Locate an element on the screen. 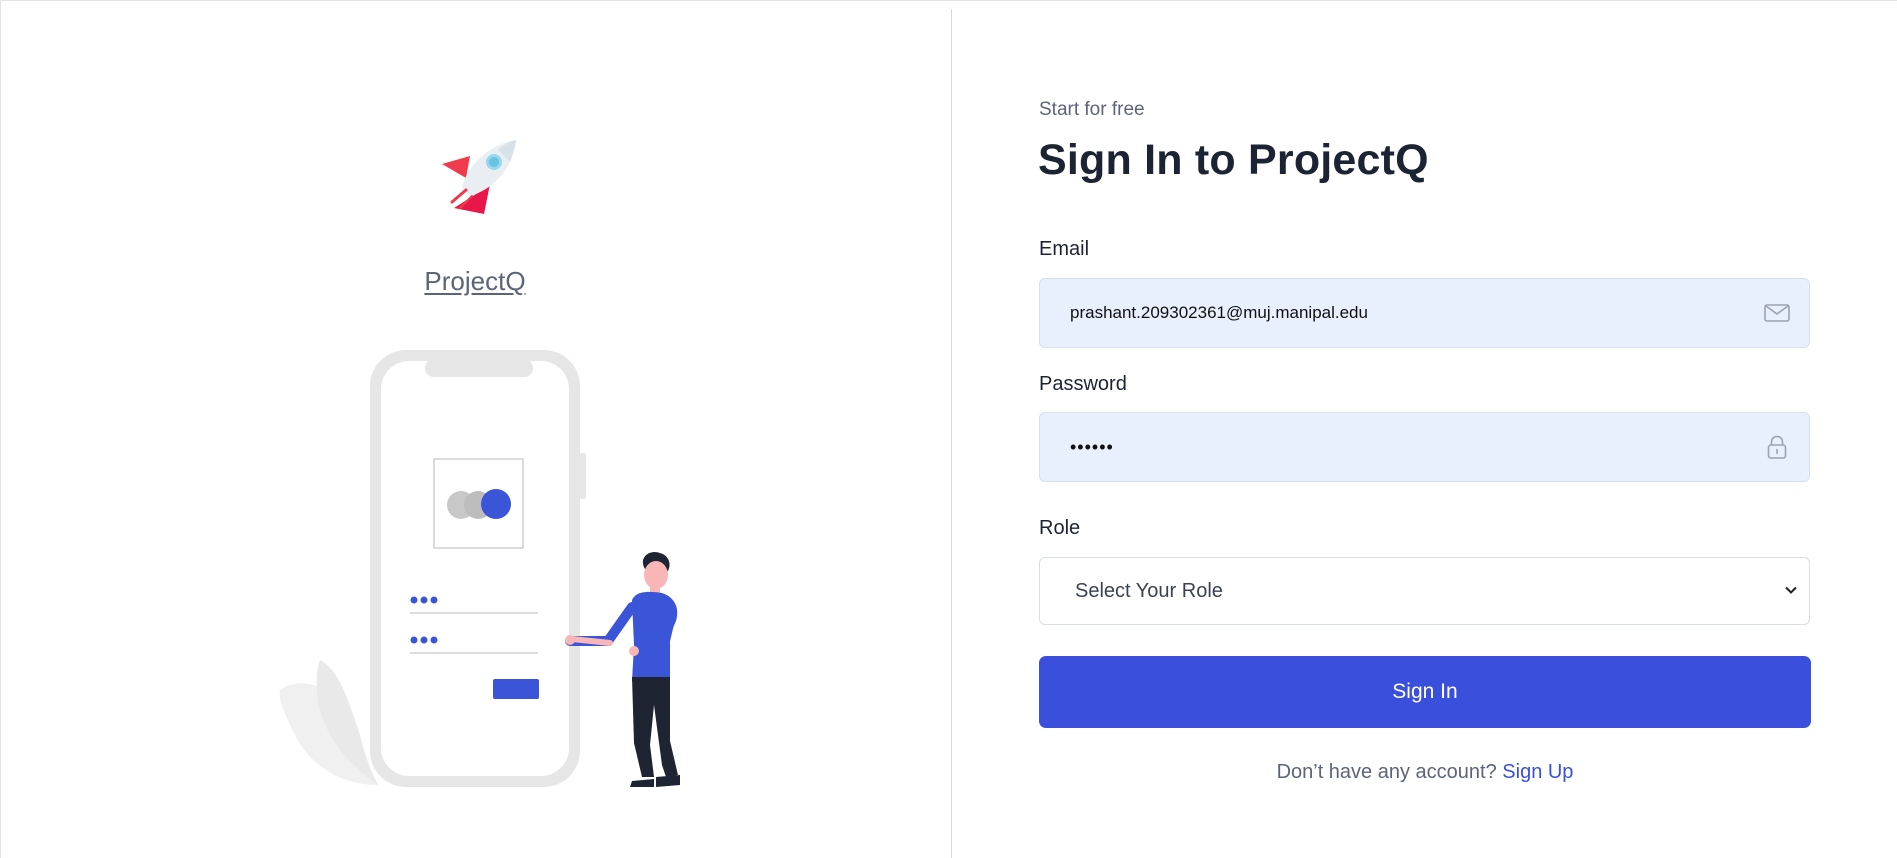 This screenshot has width=1897, height=858. email-field-wrapper is located at coordinates (1424, 313).